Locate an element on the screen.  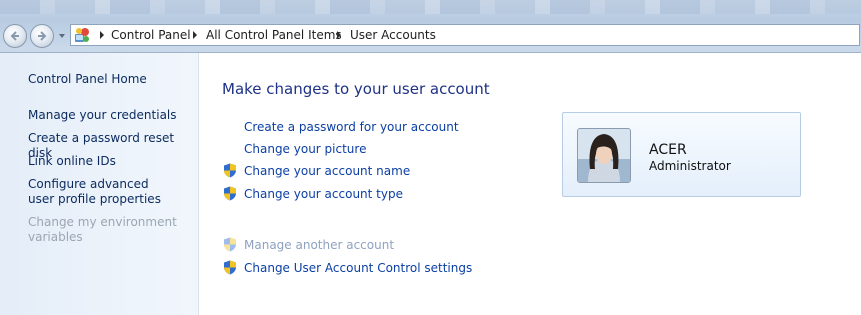
page-title: Make changes to your user account is located at coordinates (356, 89).